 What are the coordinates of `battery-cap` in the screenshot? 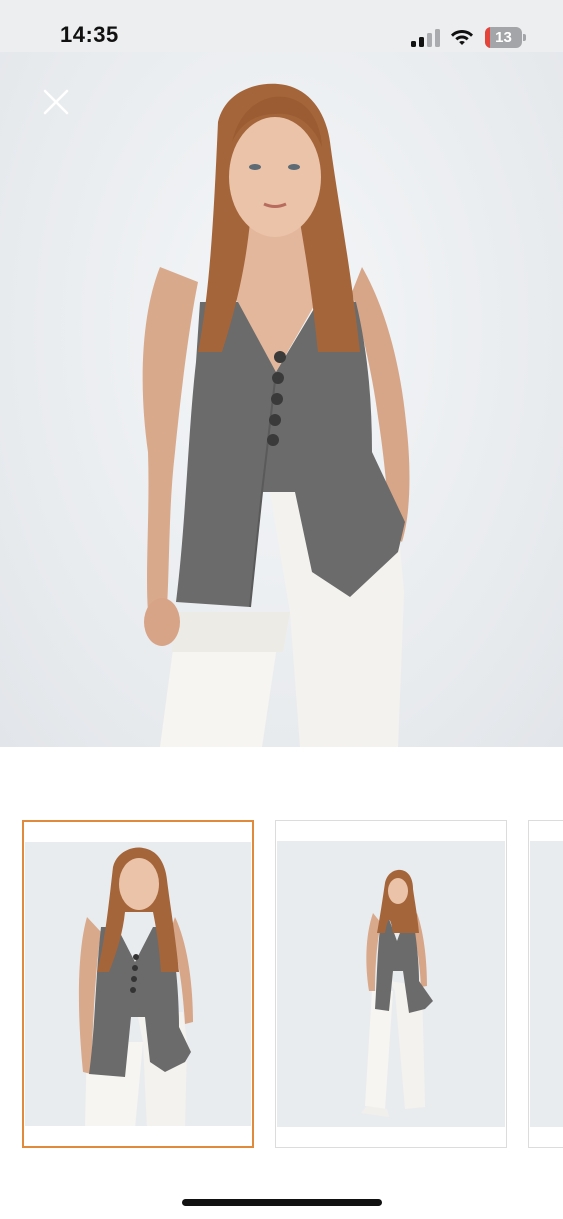 It's located at (524, 37).